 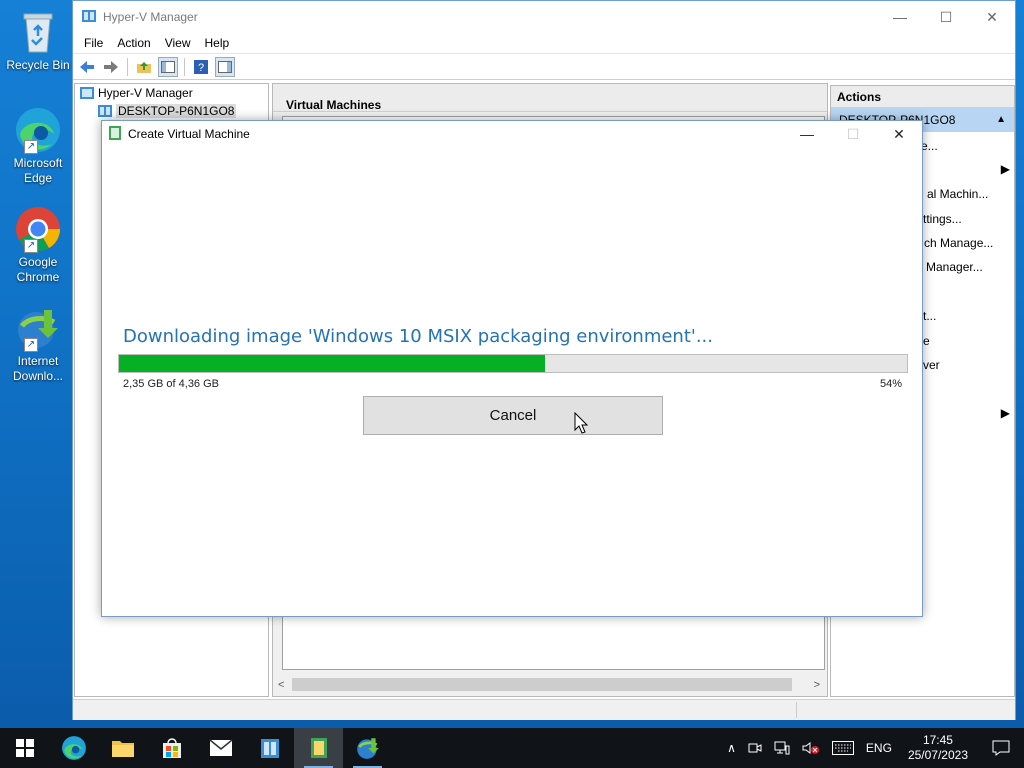 What do you see at coordinates (544, 66) in the screenshot?
I see `toolbar: ?` at bounding box center [544, 66].